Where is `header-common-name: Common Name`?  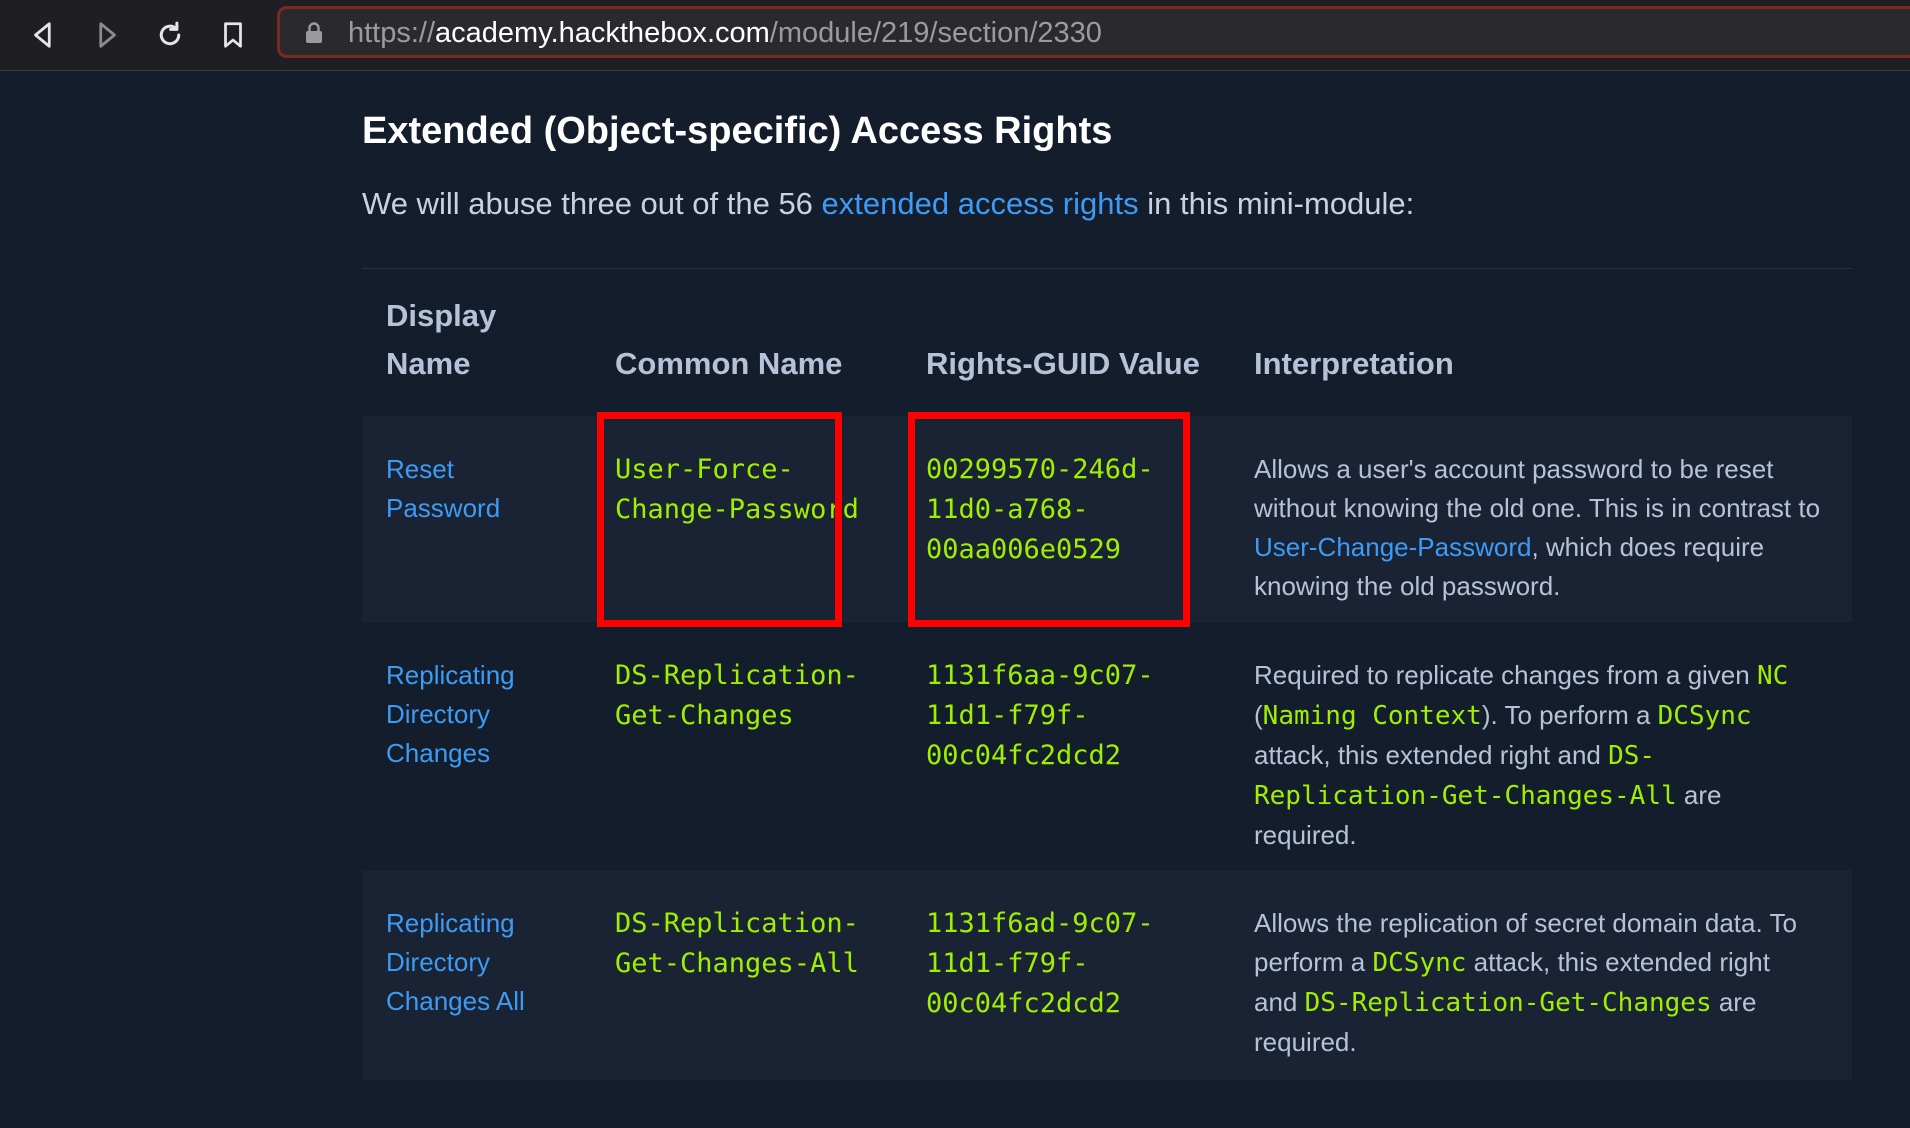 header-common-name: Common Name is located at coordinates (729, 363).